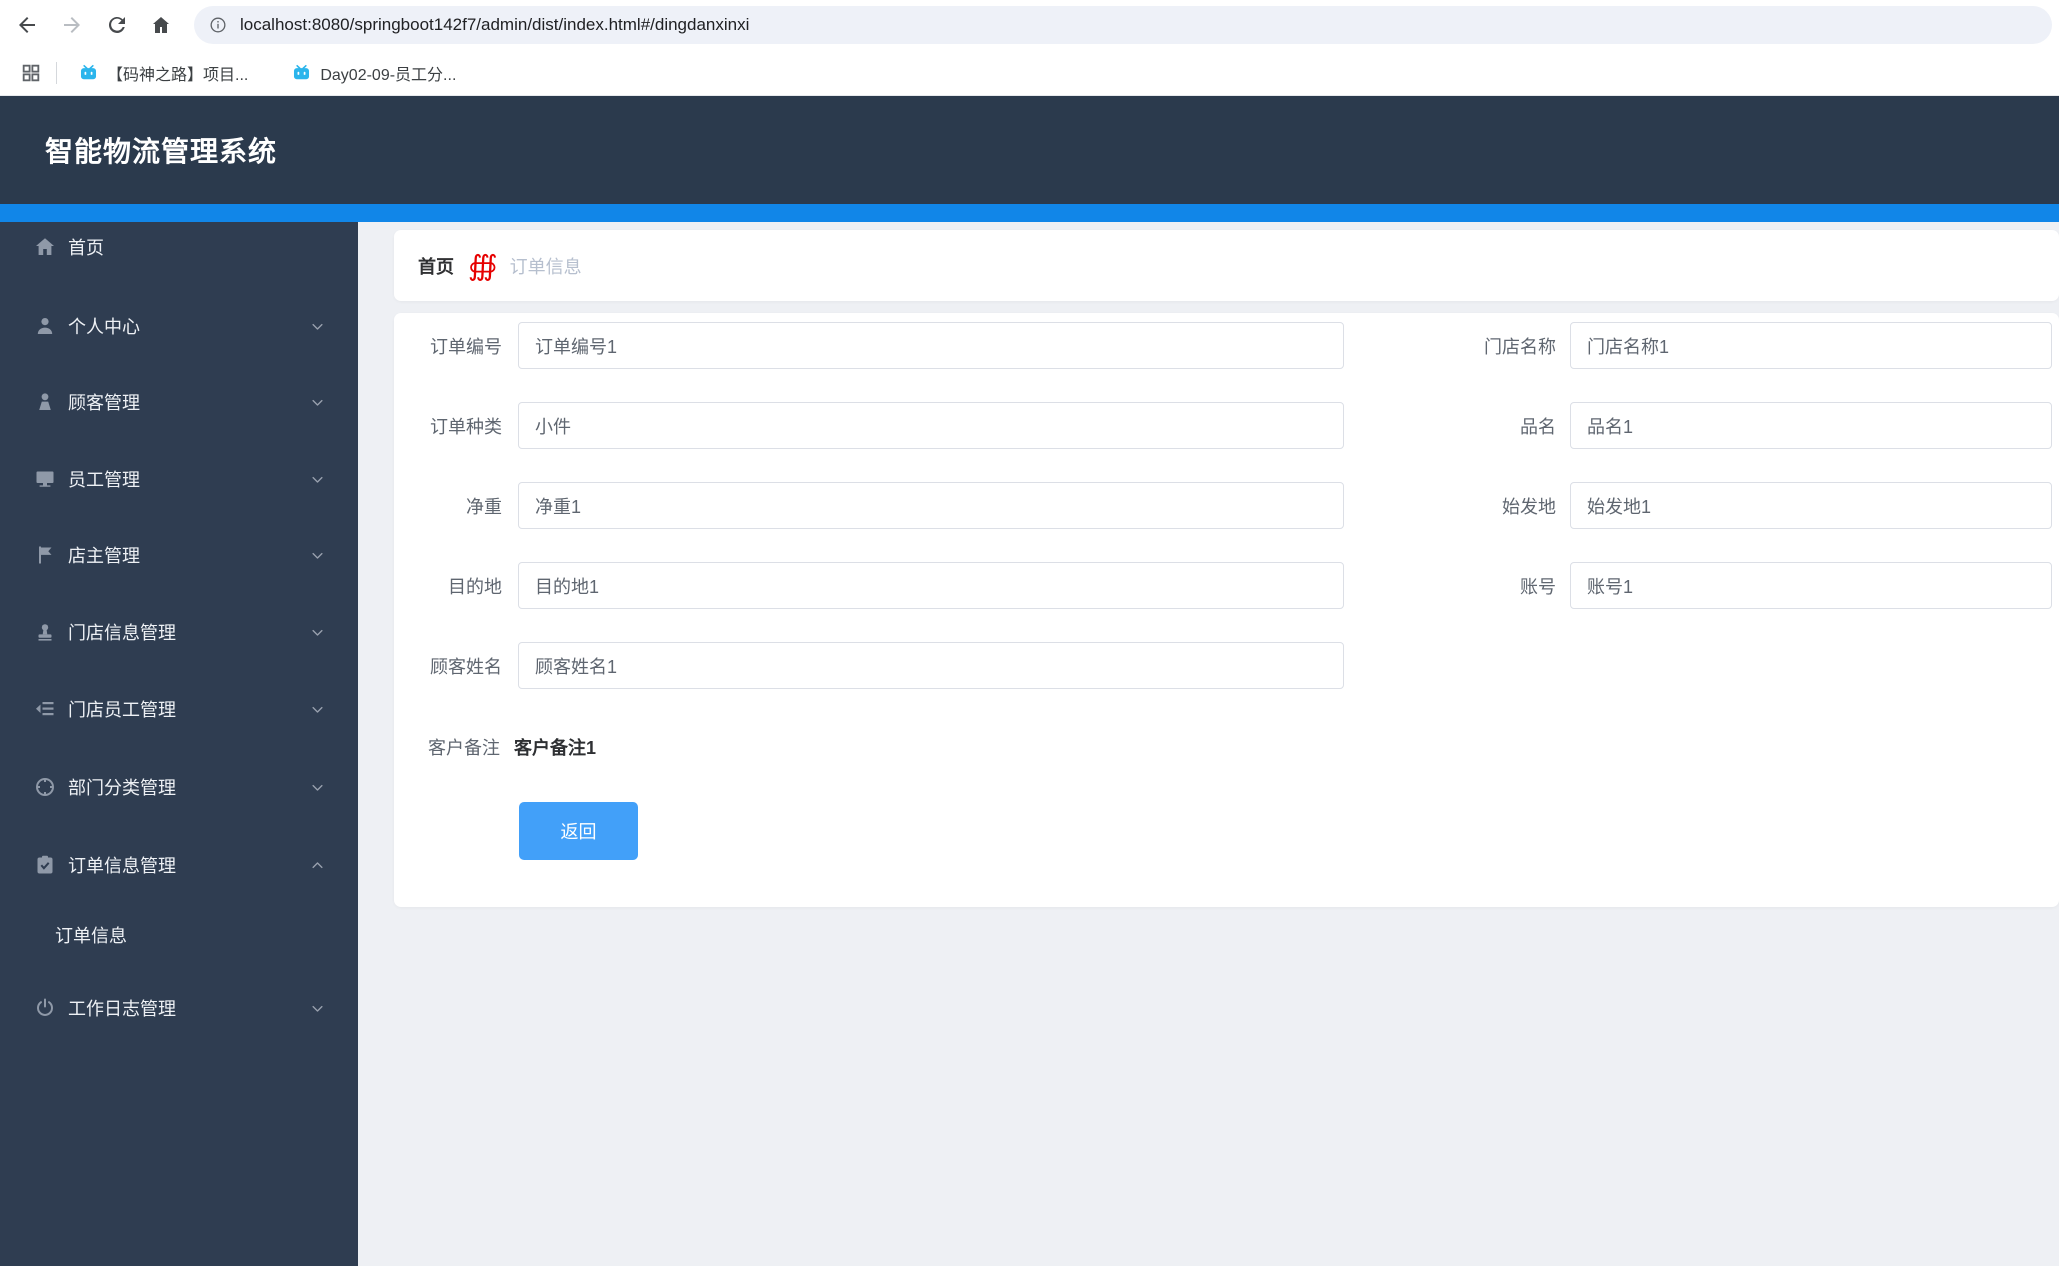 The height and width of the screenshot is (1266, 2059). I want to click on breadcrumb-current: 订单信息, so click(545, 266).